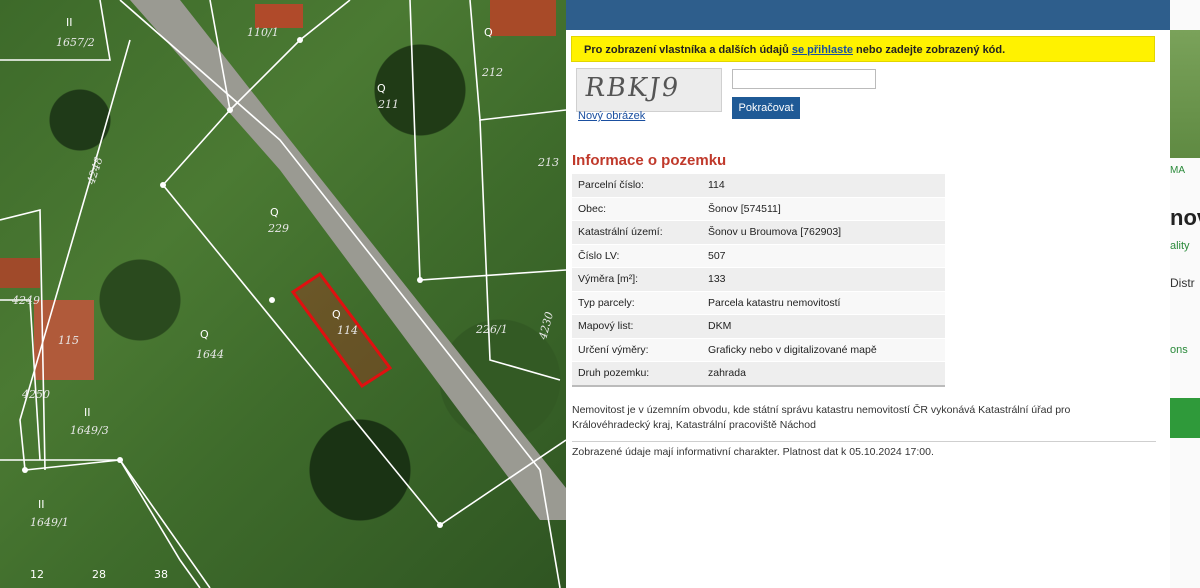 The image size is (1200, 588). Describe the element at coordinates (823, 326) in the screenshot. I see `row-value: DKM` at that location.